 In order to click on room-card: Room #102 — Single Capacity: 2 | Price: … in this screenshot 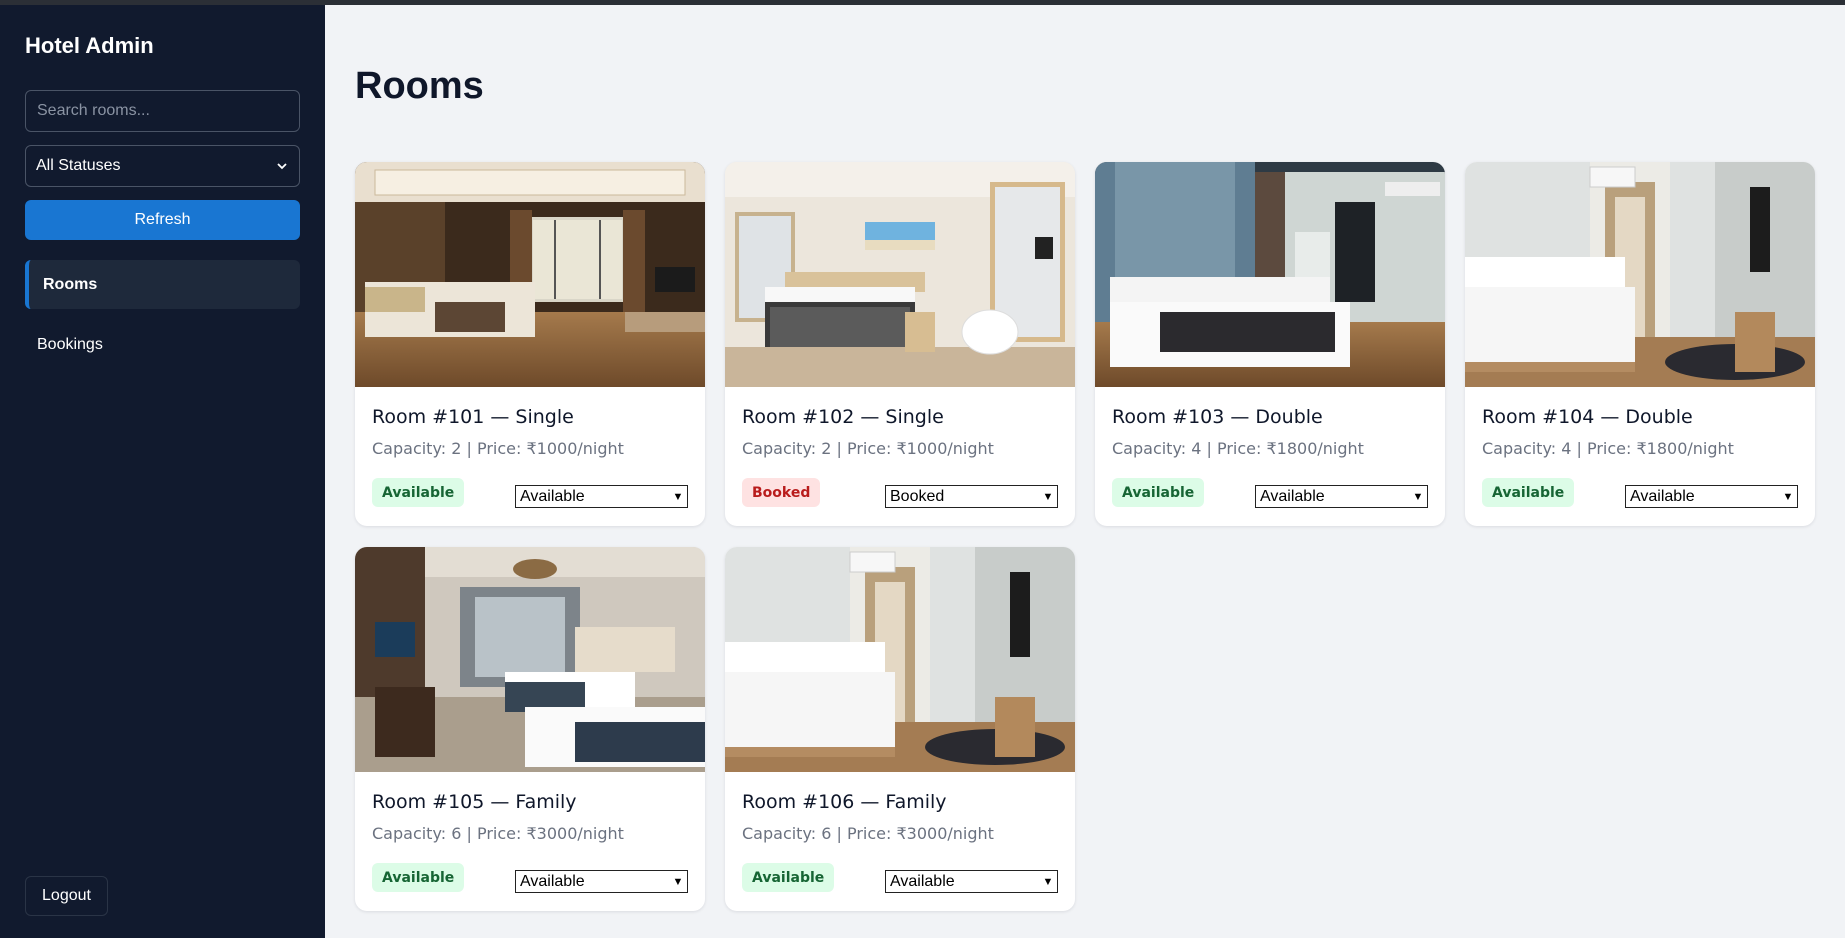, I will do `click(900, 344)`.